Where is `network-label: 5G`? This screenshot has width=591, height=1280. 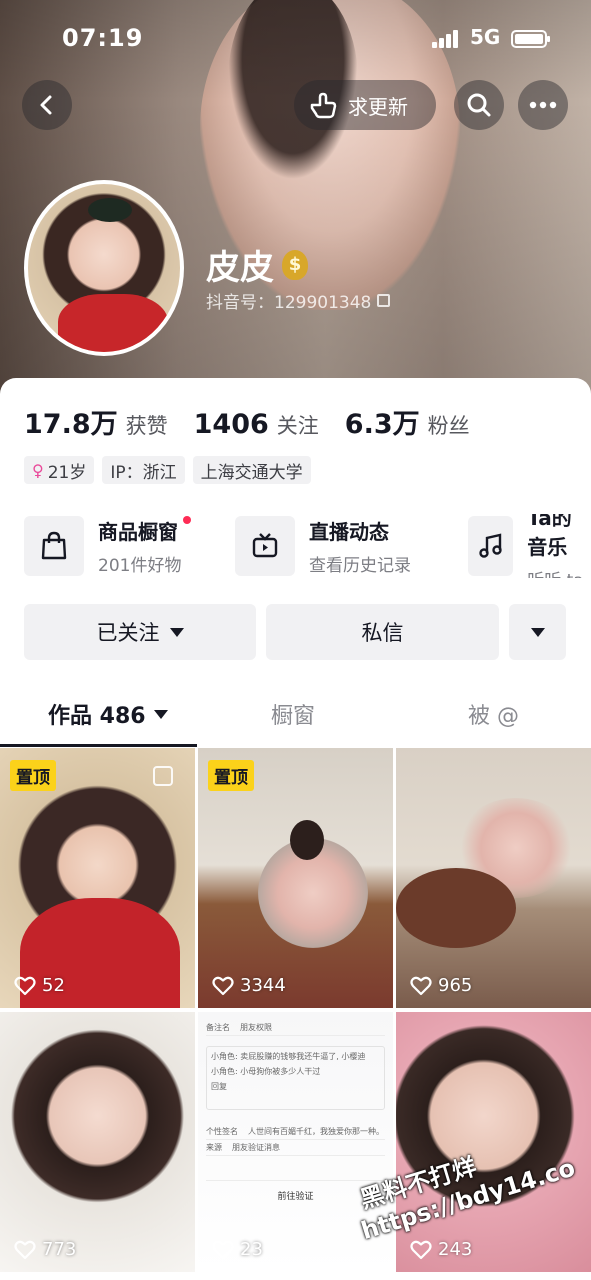
network-label: 5G is located at coordinates (485, 37).